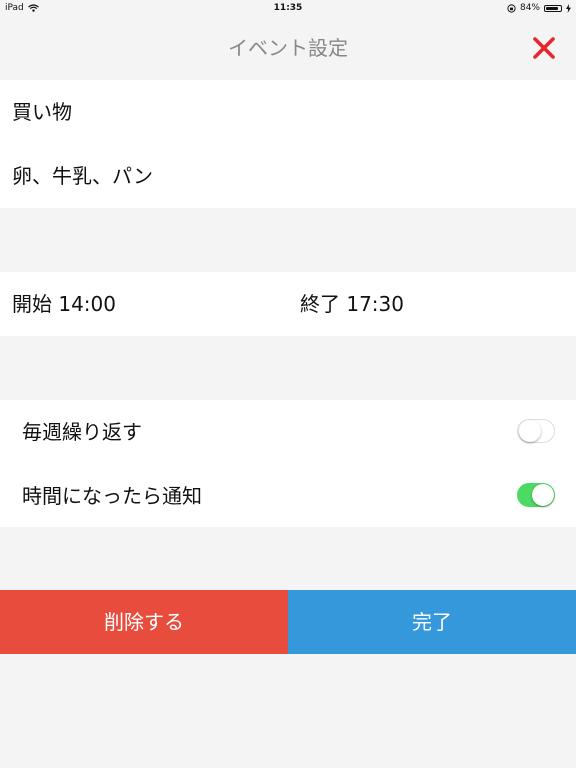  I want to click on notify-toggle, so click(536, 495).